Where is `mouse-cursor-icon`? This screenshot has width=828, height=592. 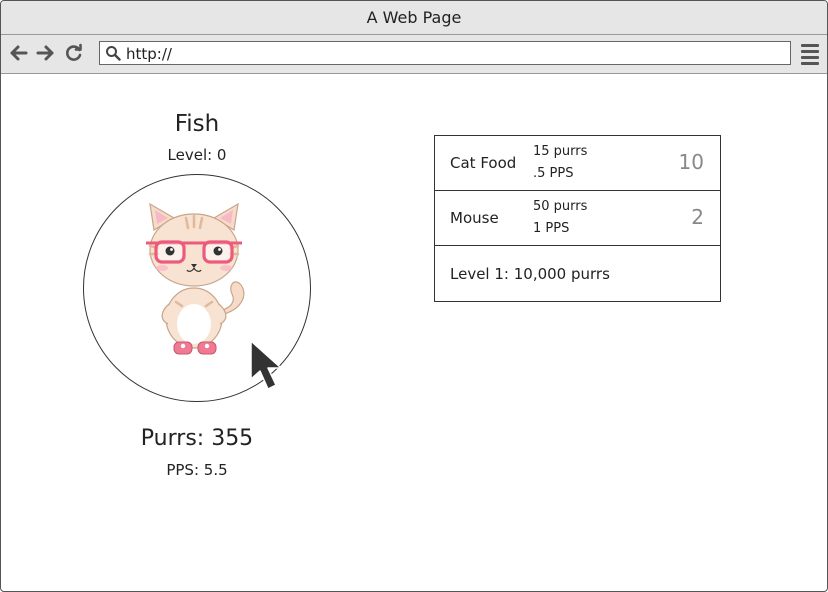
mouse-cursor-icon is located at coordinates (266, 365).